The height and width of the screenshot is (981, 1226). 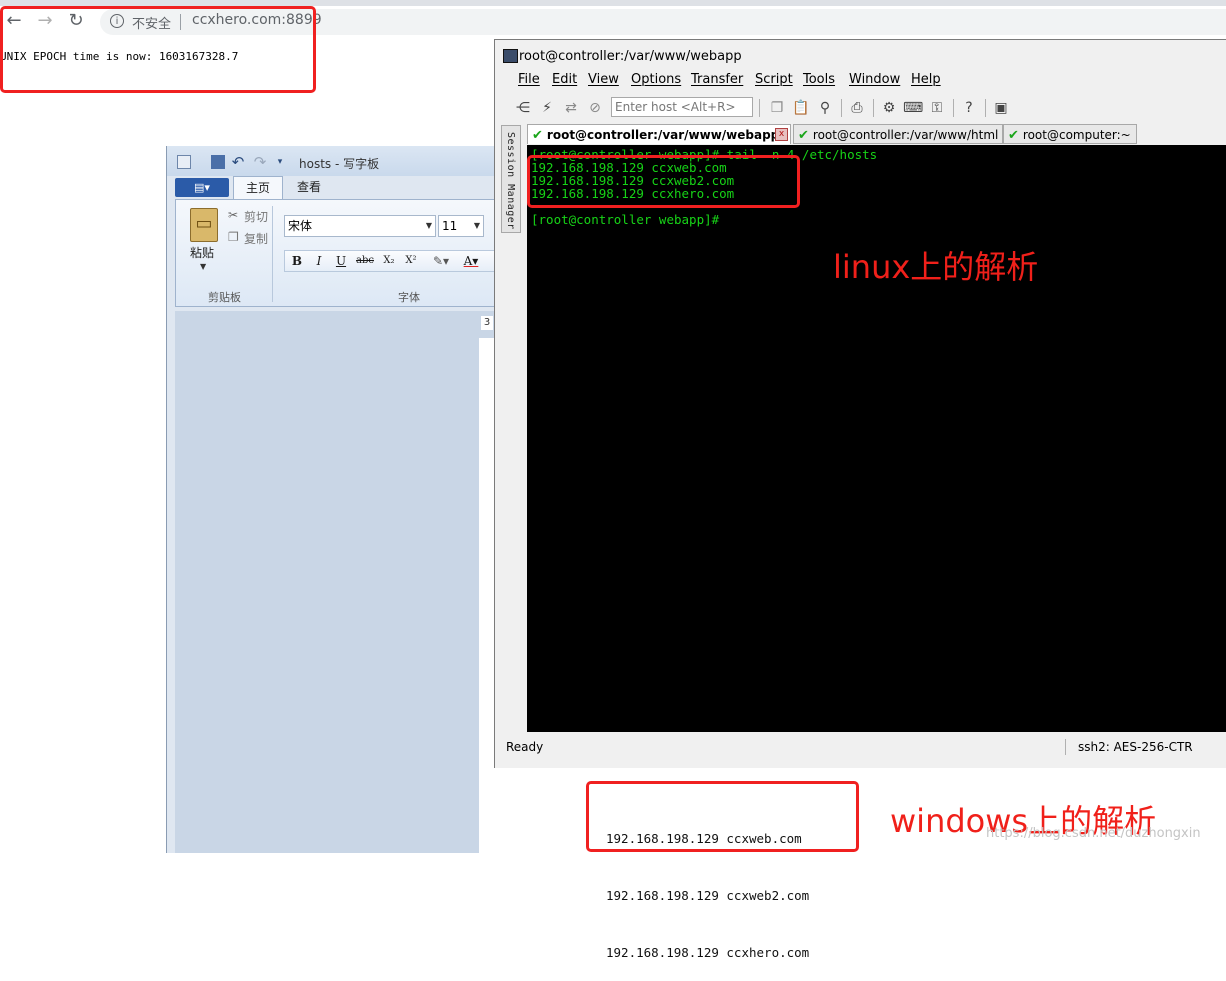 I want to click on strikethrough-button: abc, so click(x=365, y=261).